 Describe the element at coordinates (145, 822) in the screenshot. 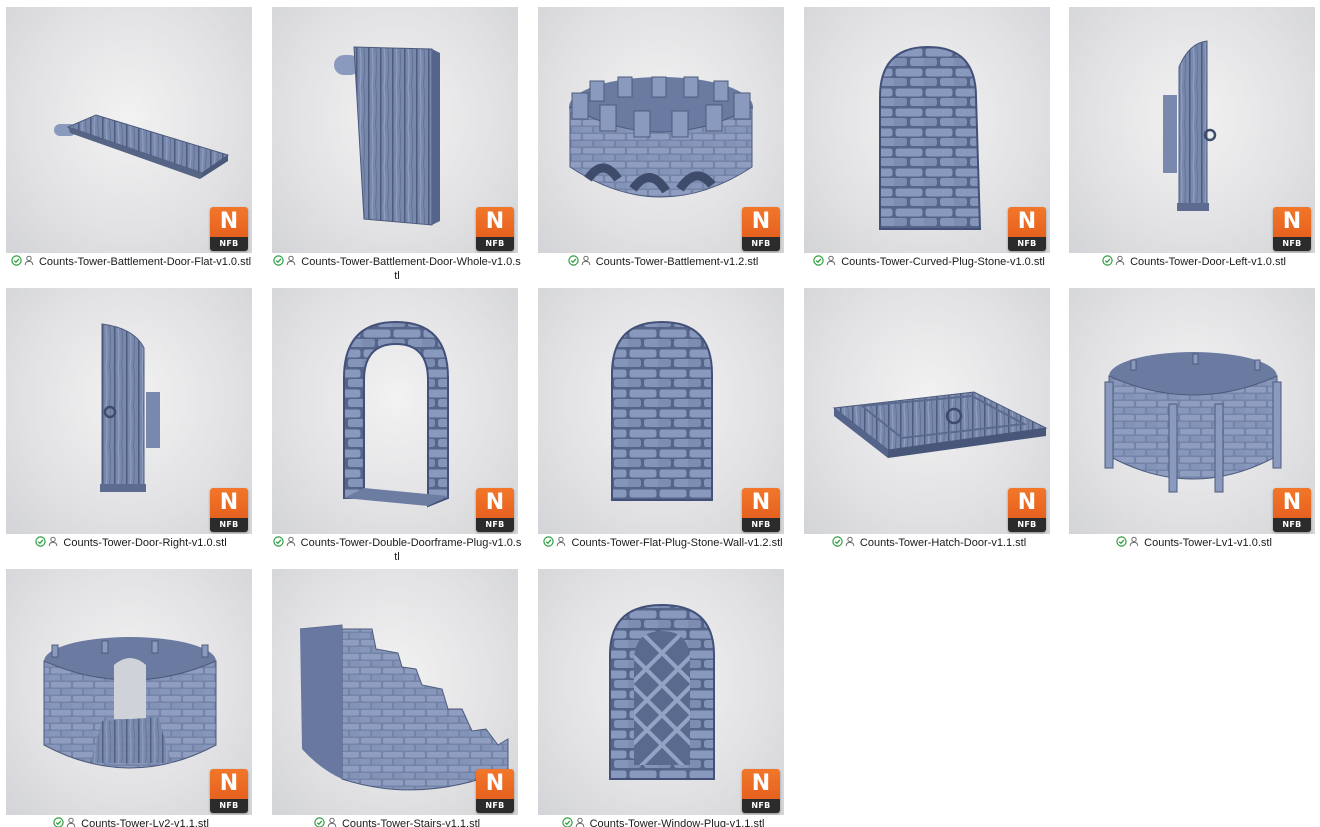

I see `file-name: Counts-Tower-Lv2-v1.1.stl` at that location.